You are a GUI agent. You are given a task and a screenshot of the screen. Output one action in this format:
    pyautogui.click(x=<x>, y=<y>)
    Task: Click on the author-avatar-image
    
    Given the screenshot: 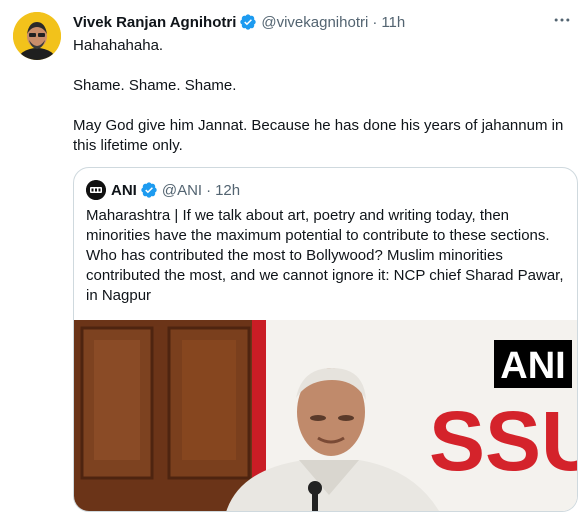 What is the action you would take?
    pyautogui.click(x=37, y=36)
    